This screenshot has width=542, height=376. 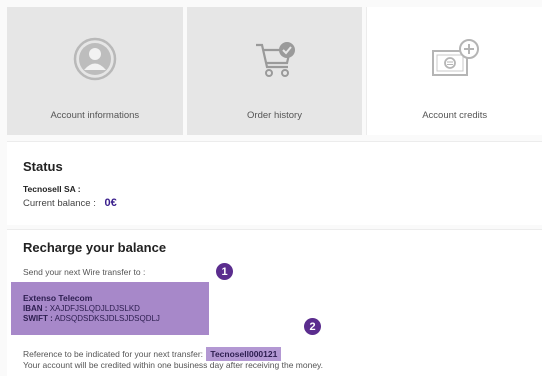 What do you see at coordinates (95, 61) in the screenshot?
I see `user-avatar-icon` at bounding box center [95, 61].